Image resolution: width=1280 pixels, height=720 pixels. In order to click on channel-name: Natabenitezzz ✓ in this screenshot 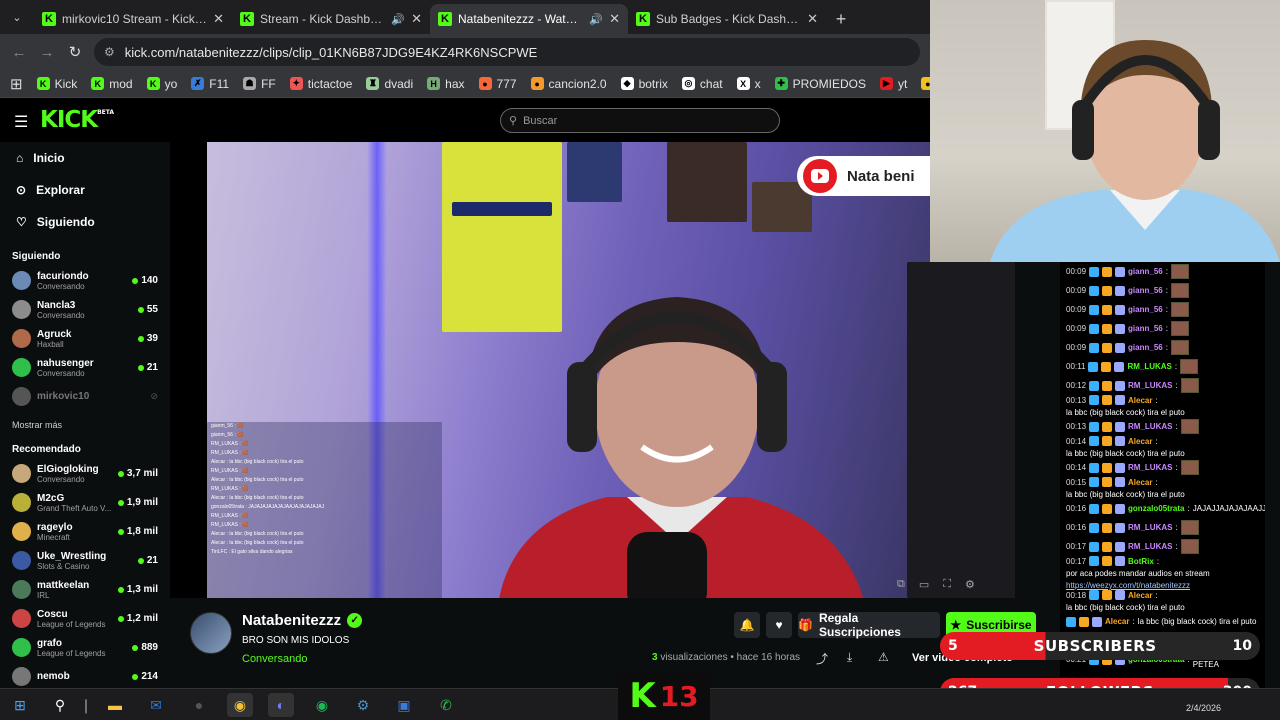, I will do `click(302, 620)`.